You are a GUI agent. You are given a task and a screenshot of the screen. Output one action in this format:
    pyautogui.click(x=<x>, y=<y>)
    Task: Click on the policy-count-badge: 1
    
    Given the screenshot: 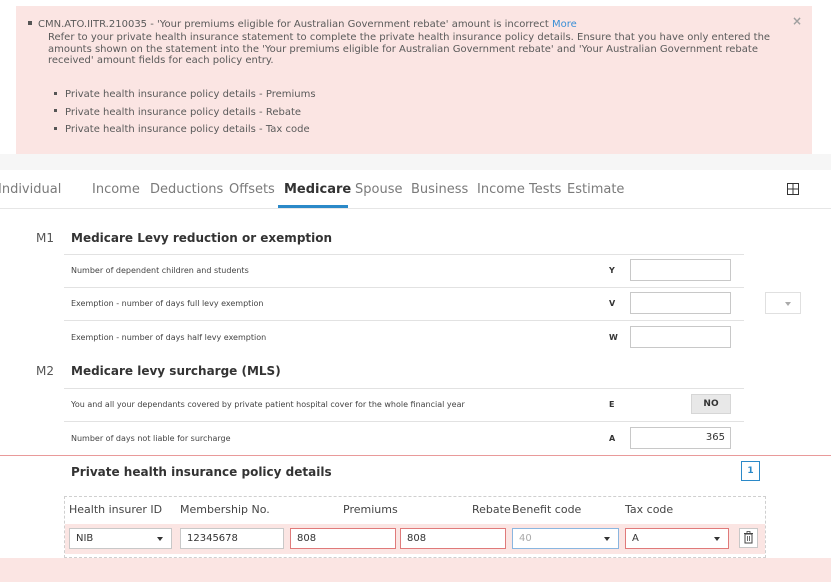 What is the action you would take?
    pyautogui.click(x=750, y=471)
    